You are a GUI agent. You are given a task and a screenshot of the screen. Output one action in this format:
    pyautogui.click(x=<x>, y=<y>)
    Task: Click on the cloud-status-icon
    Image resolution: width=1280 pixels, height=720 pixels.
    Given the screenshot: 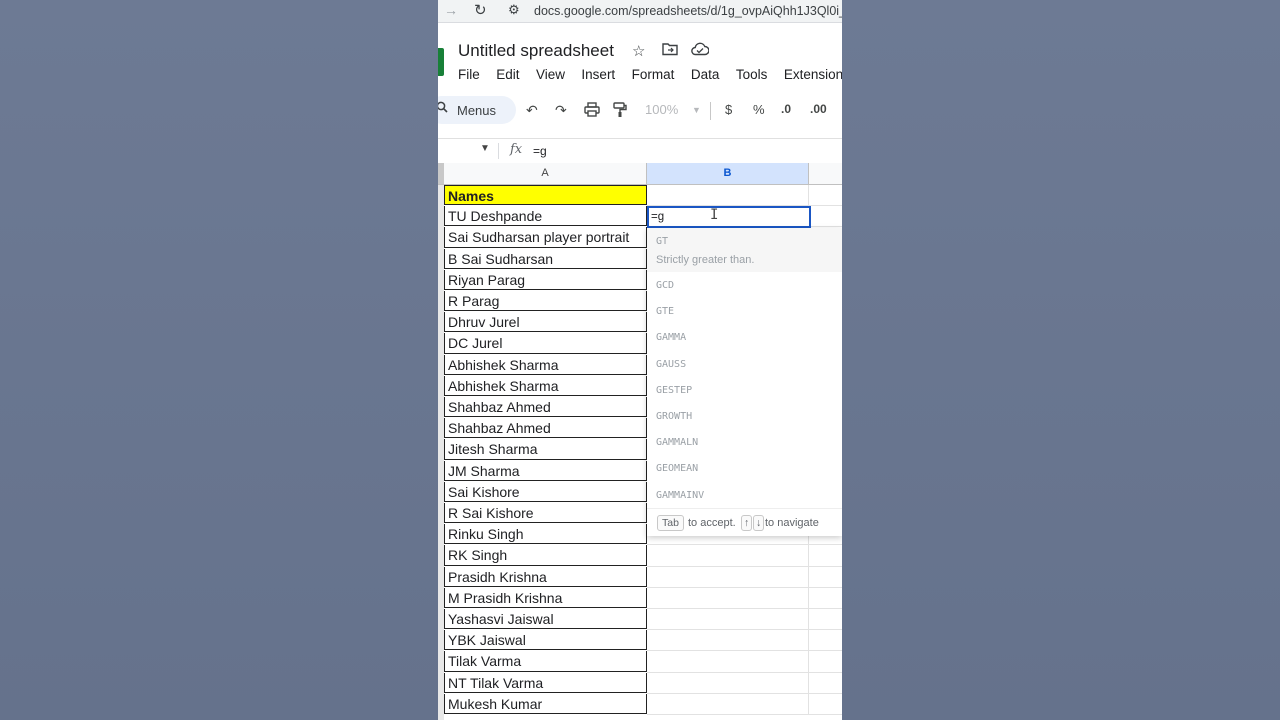 What is the action you would take?
    pyautogui.click(x=700, y=51)
    